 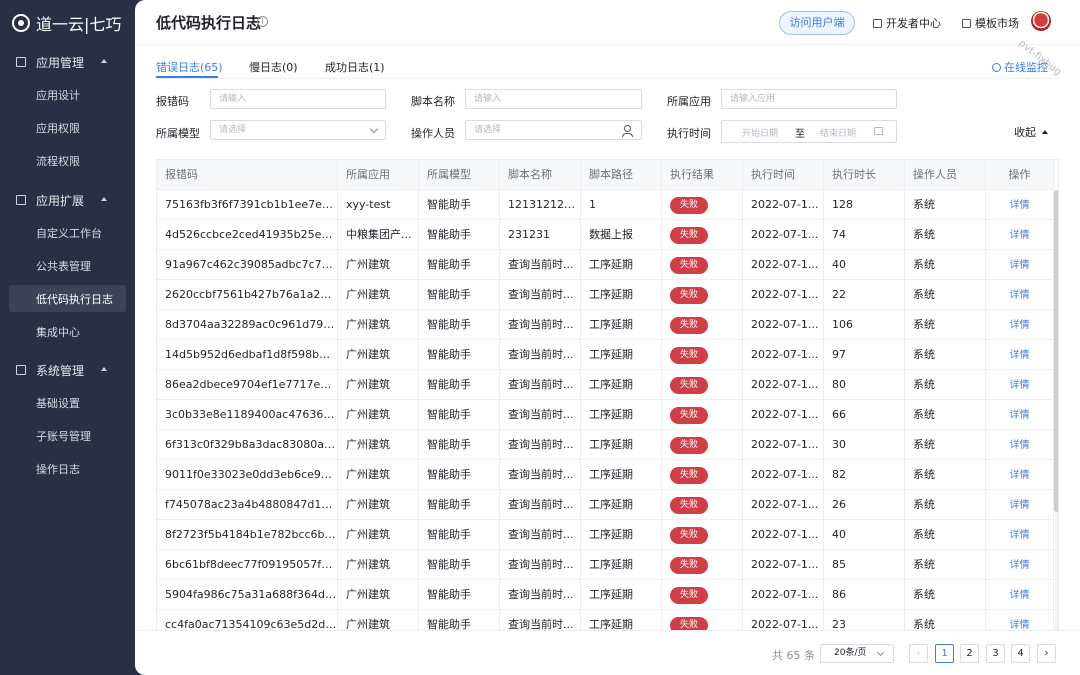 What do you see at coordinates (995, 653) in the screenshot?
I see `page-button-3: 3` at bounding box center [995, 653].